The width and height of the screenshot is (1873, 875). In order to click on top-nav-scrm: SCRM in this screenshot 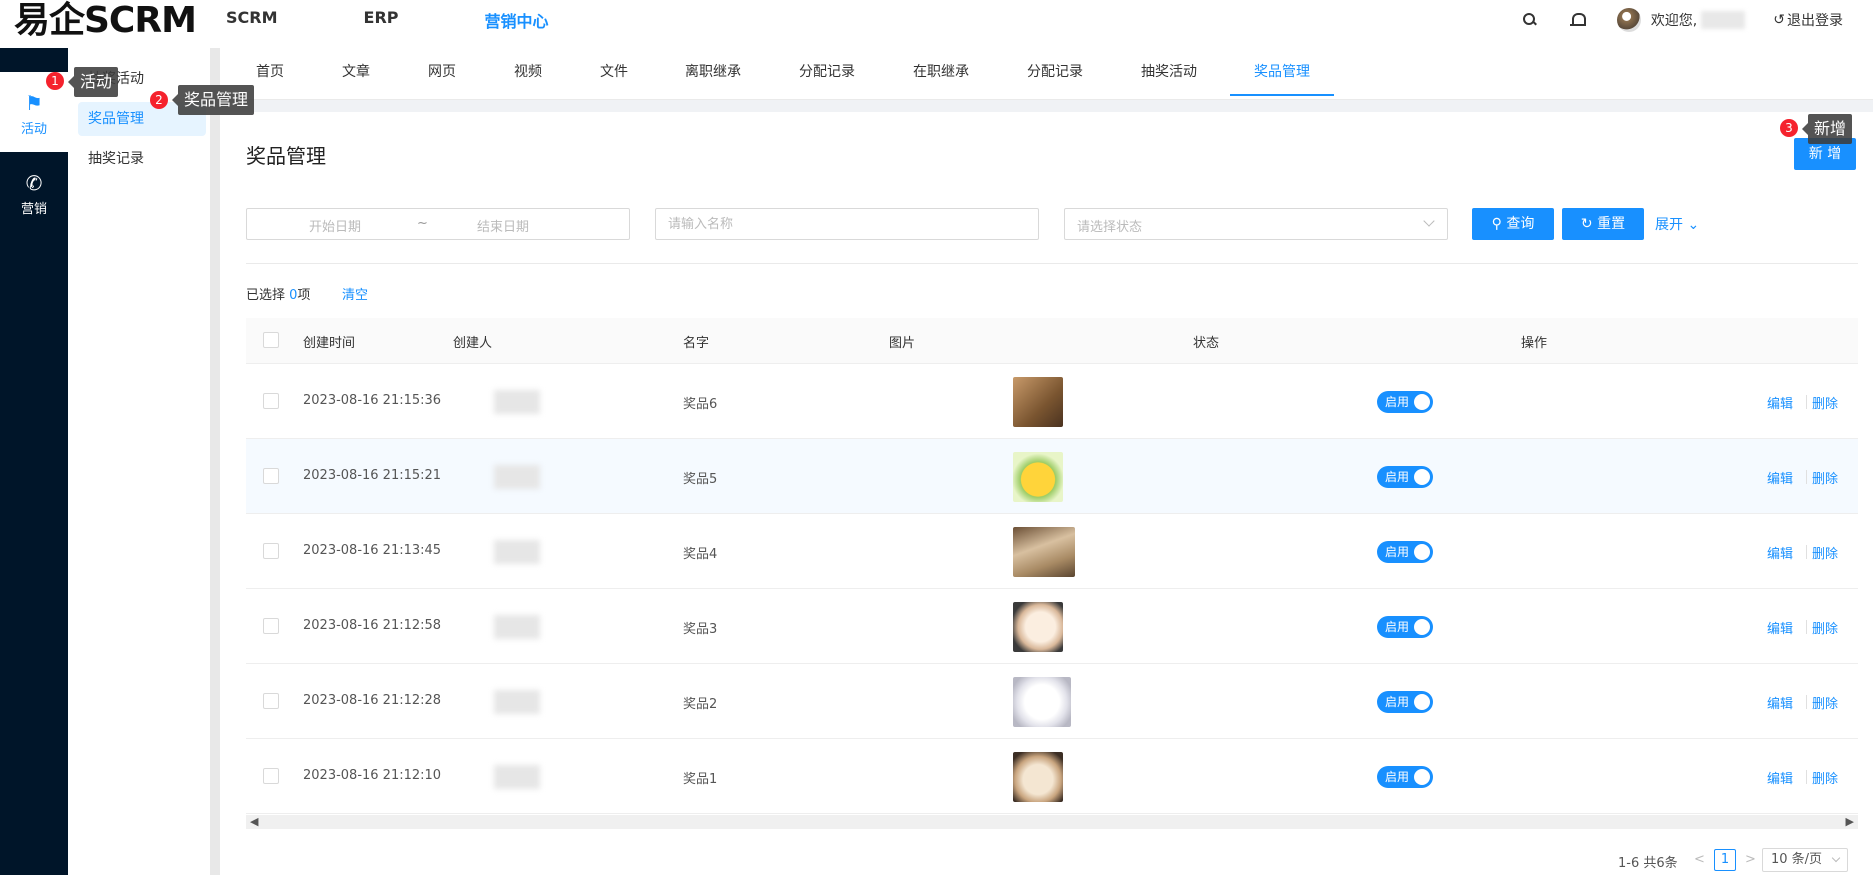, I will do `click(252, 20)`.